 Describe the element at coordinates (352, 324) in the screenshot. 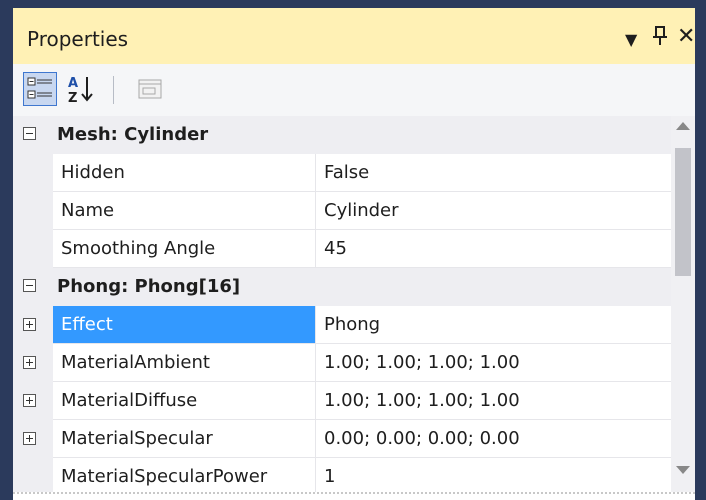

I see `property-value: Phong` at that location.